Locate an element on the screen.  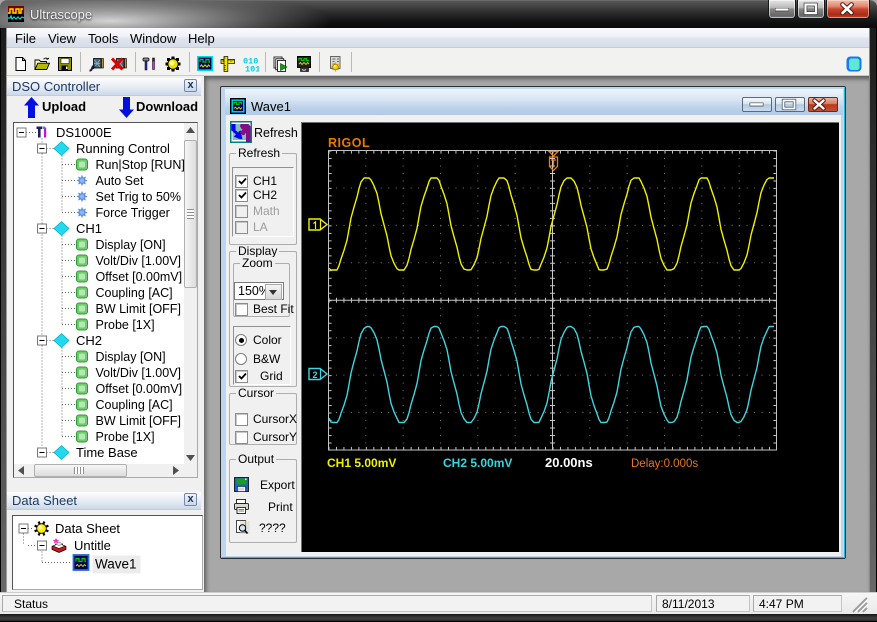
svg-text: 20.00ns is located at coordinates (569, 462).